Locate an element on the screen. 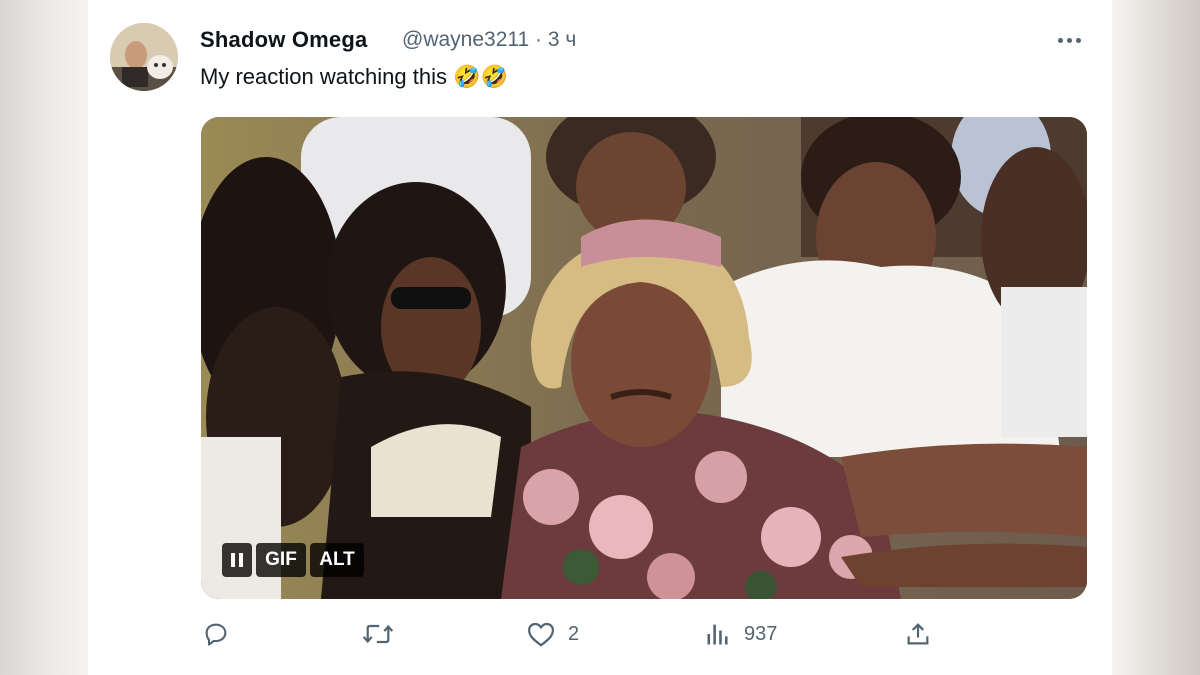 The width and height of the screenshot is (1200, 675). pause-icon is located at coordinates (237, 560).